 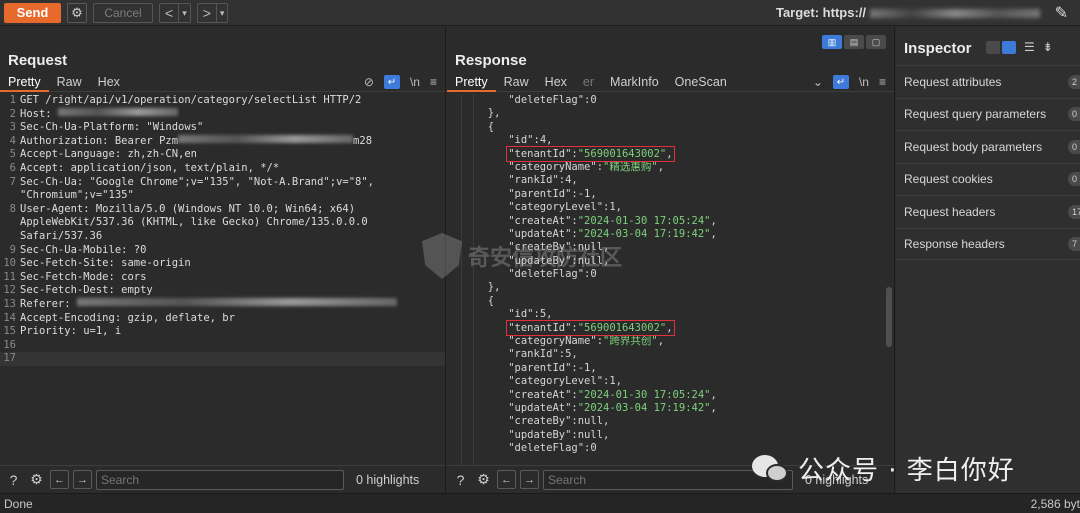 What do you see at coordinates (184, 12) in the screenshot?
I see `back-dropdown-icon: ▾` at bounding box center [184, 12].